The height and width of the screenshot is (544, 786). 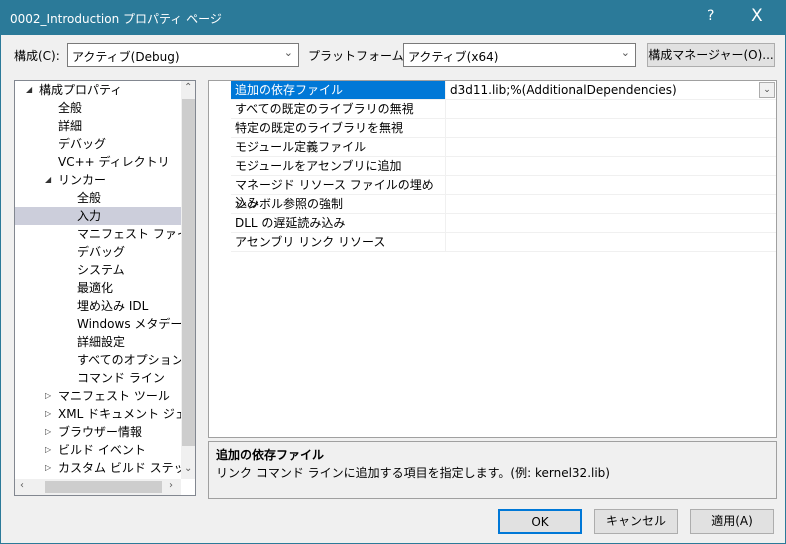 I want to click on tree-item-label: VC++ ディレクトリ, so click(x=114, y=162).